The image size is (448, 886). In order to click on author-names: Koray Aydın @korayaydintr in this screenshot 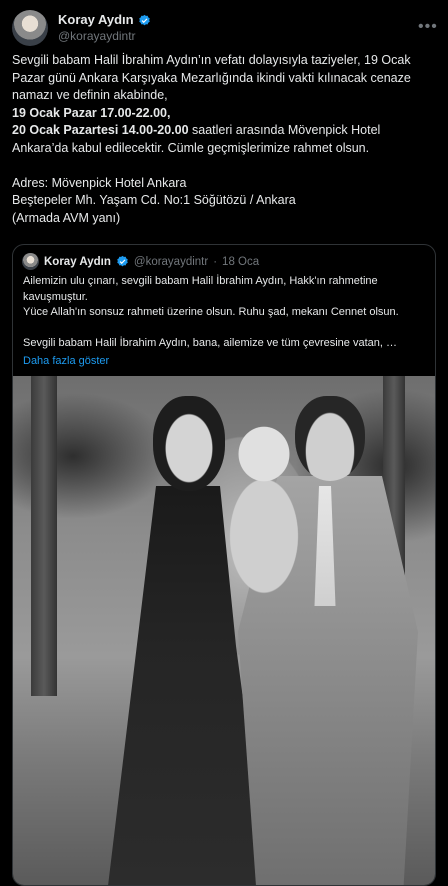, I will do `click(104, 28)`.